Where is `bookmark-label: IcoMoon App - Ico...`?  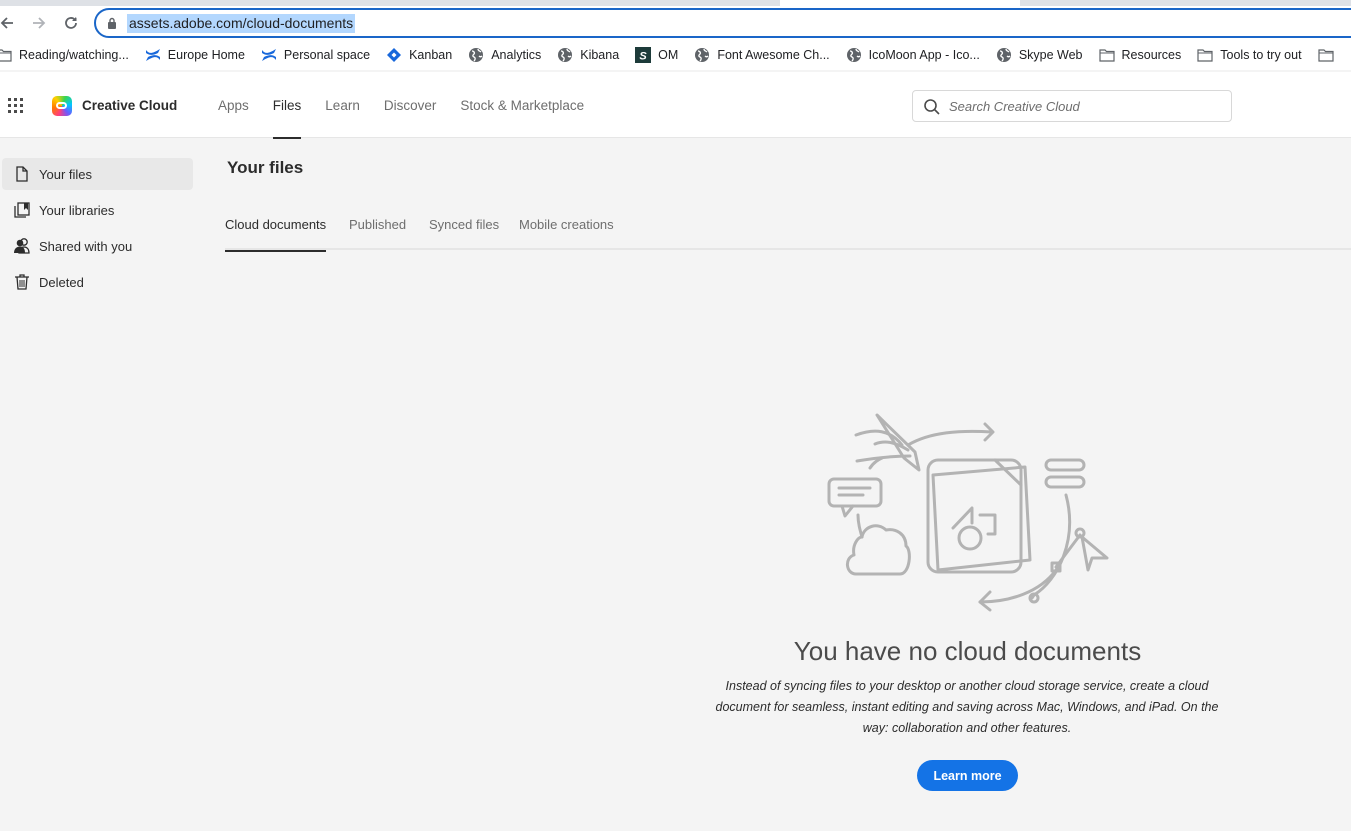
bookmark-label: IcoMoon App - Ico... is located at coordinates (924, 55).